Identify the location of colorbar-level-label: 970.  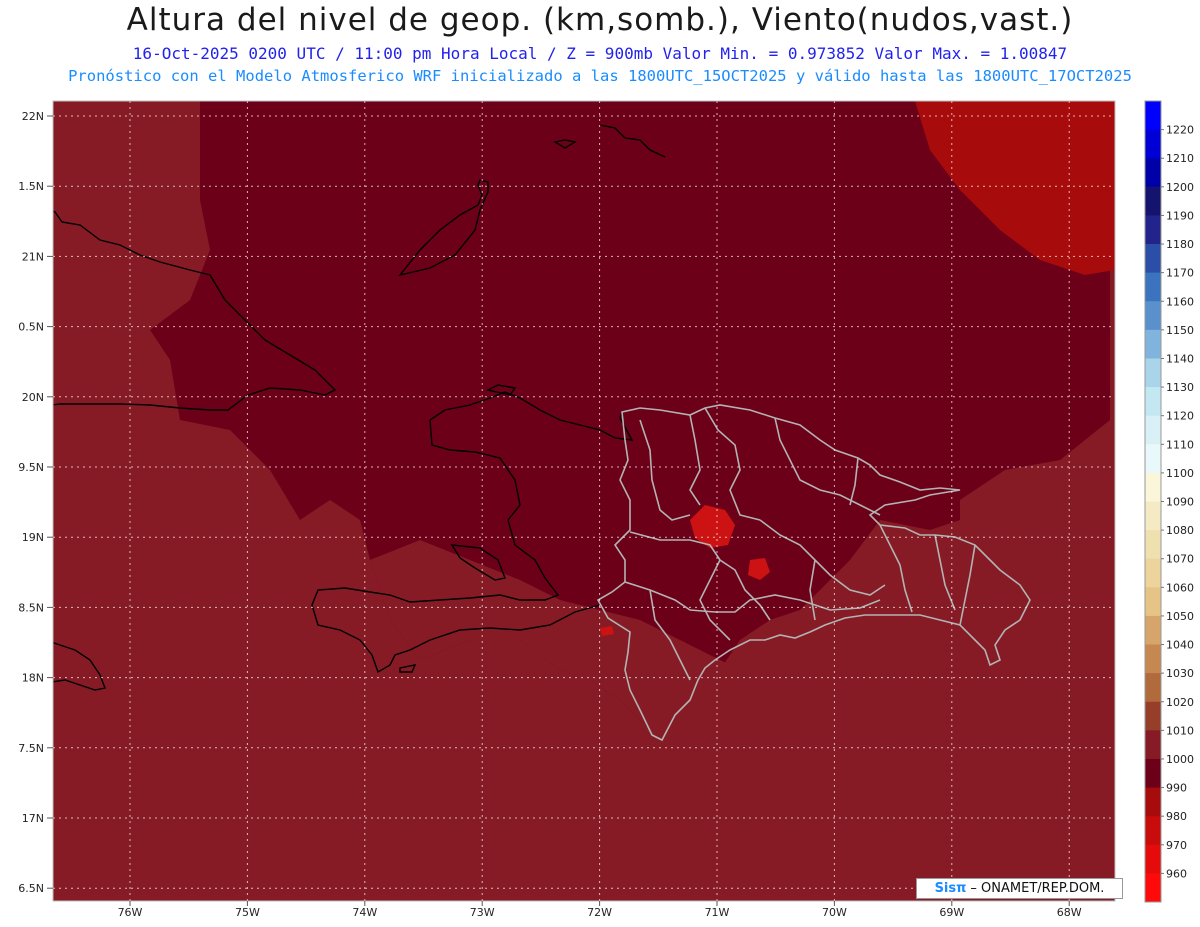
(1176, 845).